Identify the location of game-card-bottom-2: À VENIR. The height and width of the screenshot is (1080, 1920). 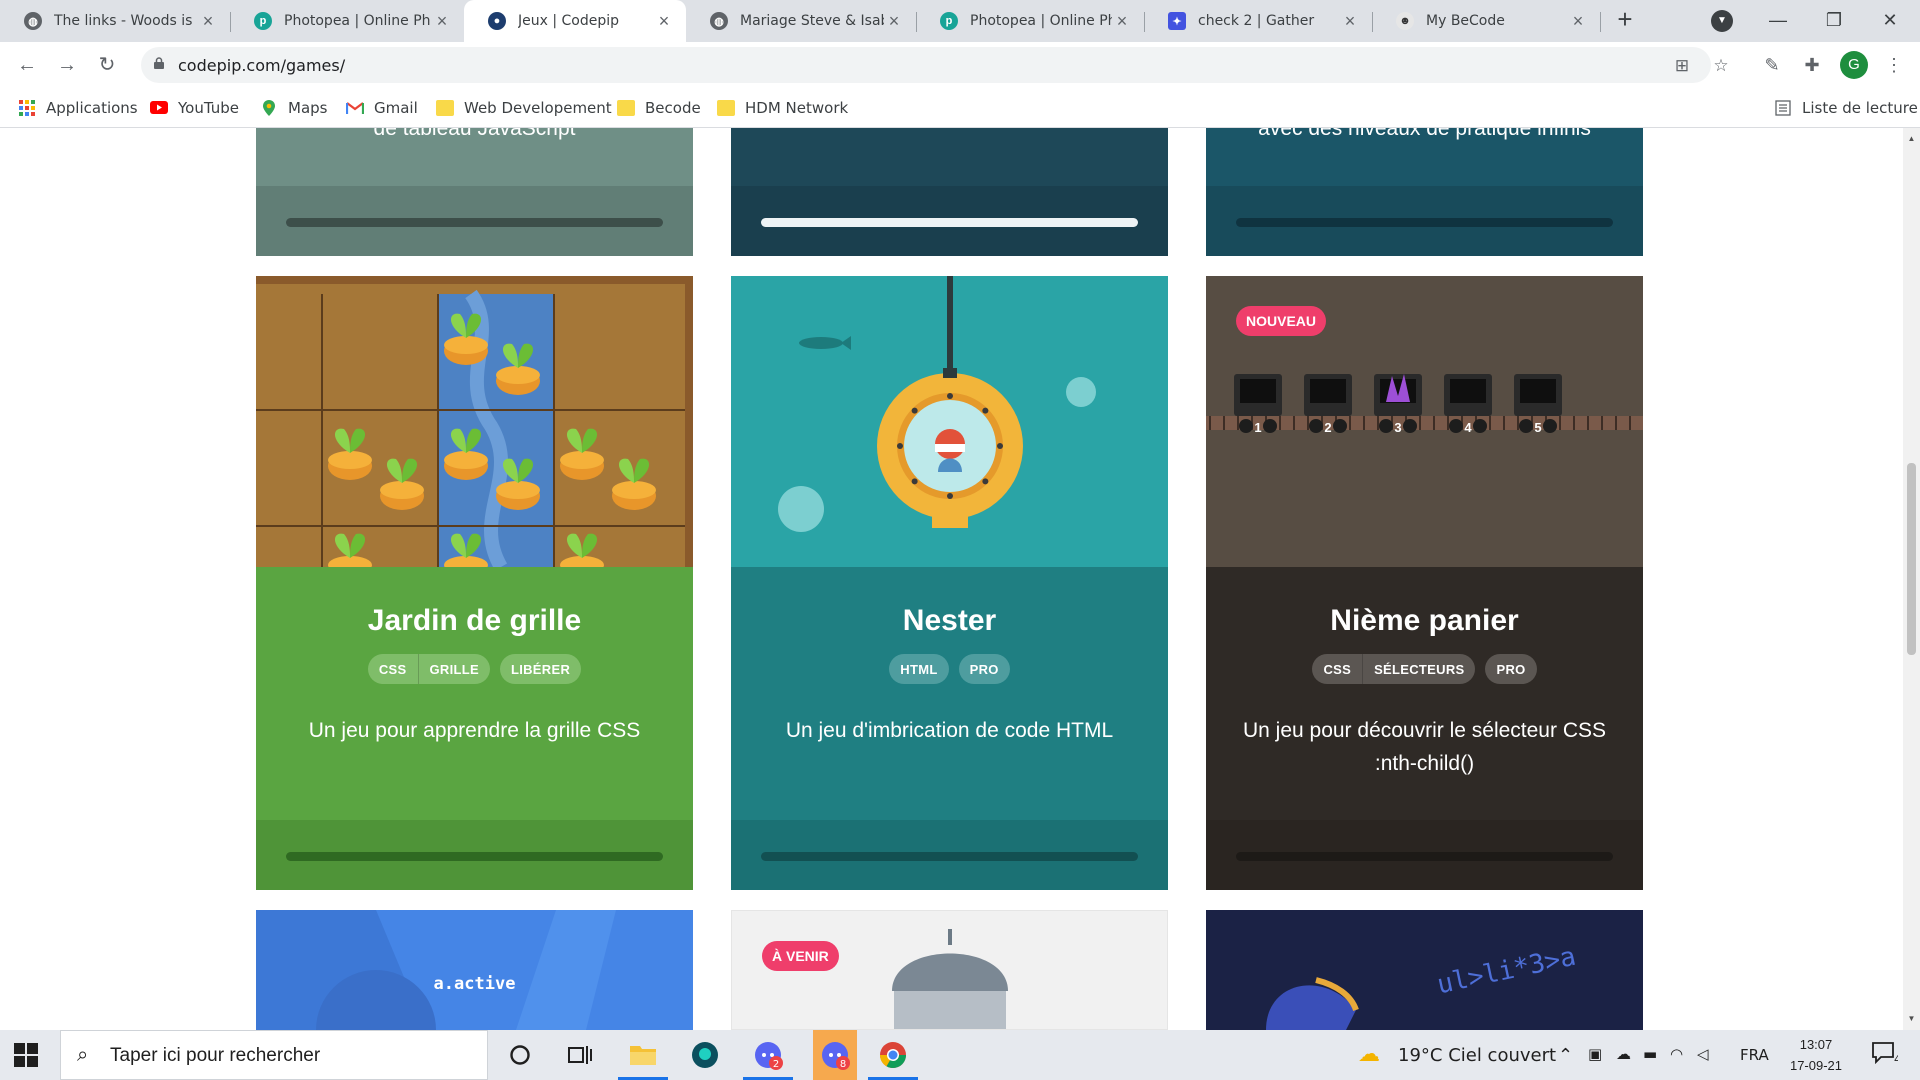
(949, 970).